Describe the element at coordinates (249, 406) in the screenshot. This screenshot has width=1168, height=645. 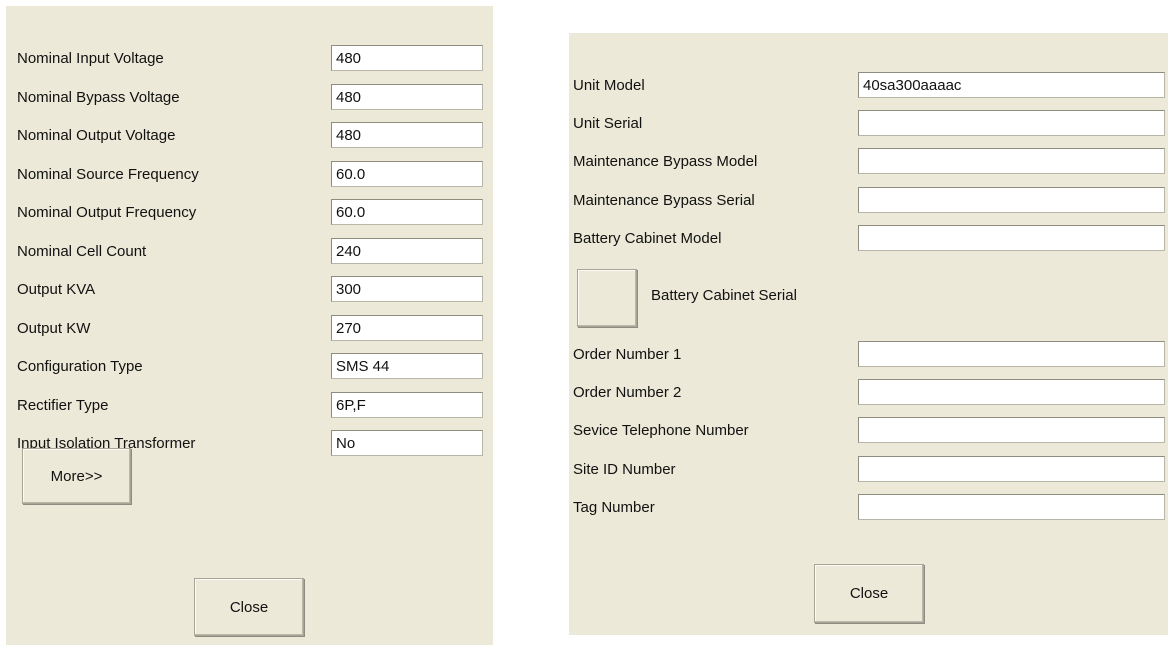
I see `rectifier-type-row: Rectifier Type` at that location.